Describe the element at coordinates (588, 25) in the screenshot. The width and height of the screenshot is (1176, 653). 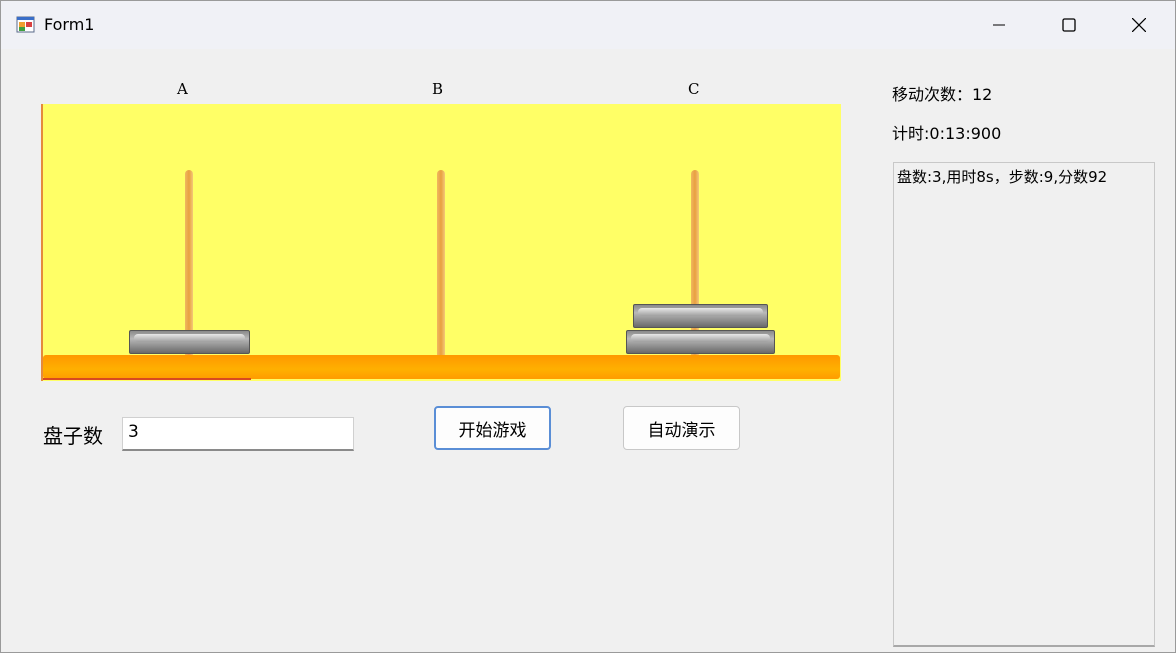
I see `title-bar: Form1` at that location.